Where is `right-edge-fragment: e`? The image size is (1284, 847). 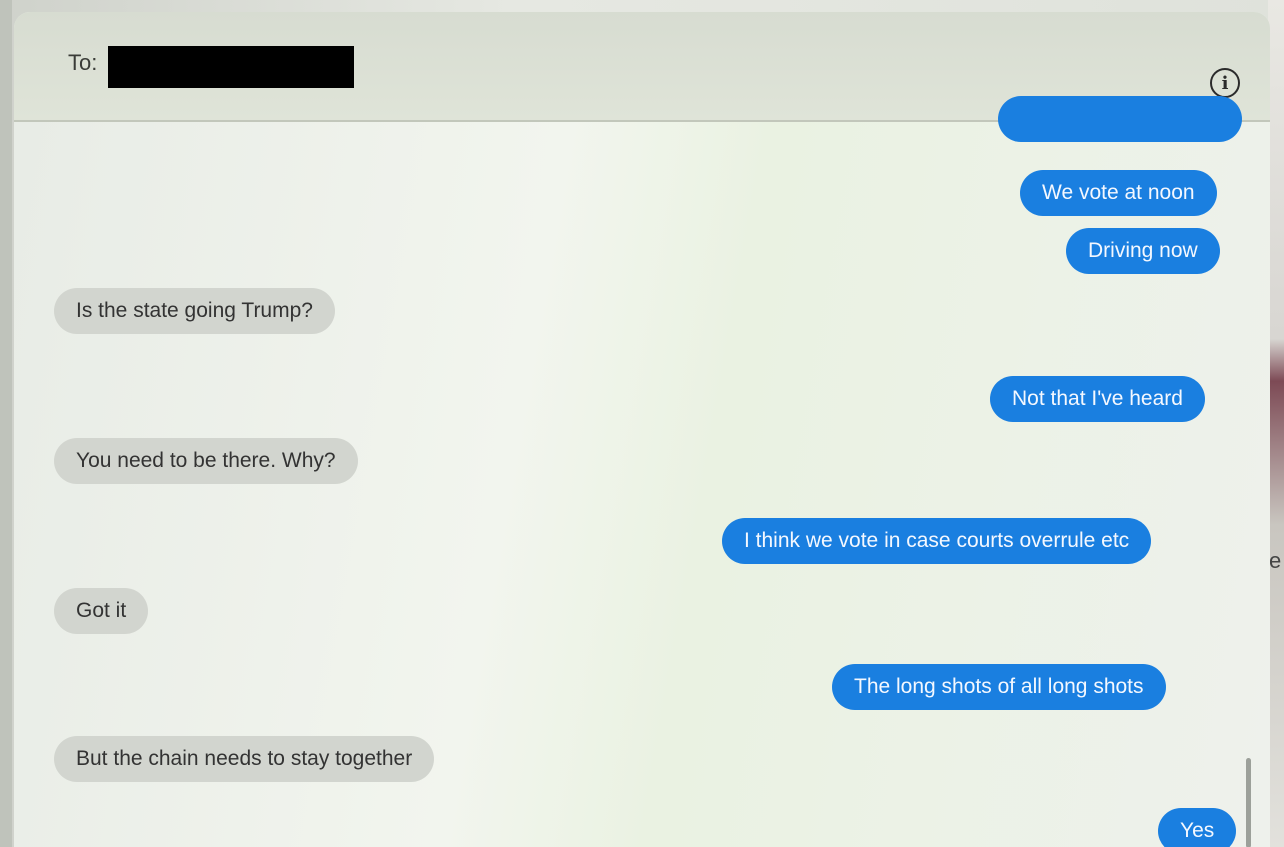
right-edge-fragment: e is located at coordinates (1275, 560).